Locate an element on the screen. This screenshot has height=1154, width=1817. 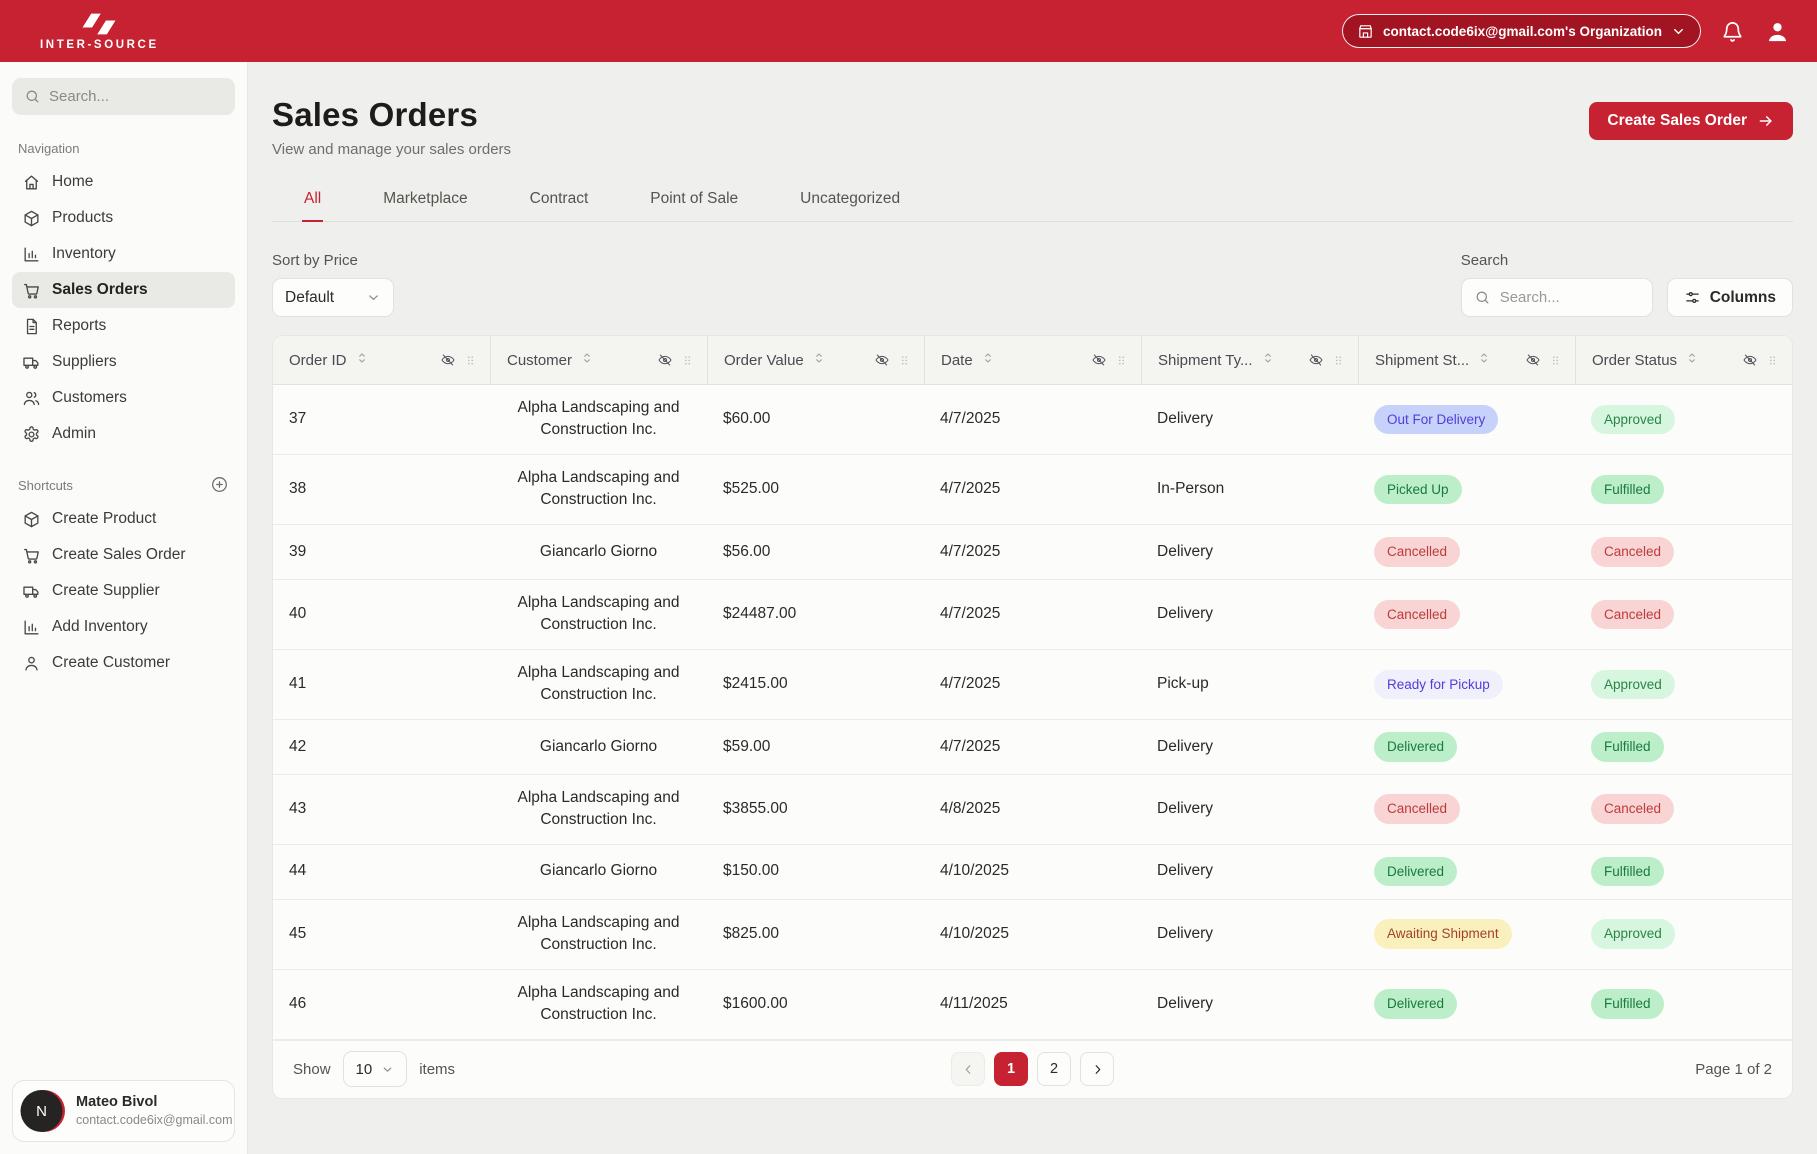
shortcut-item-add-inventory: Add Inventory is located at coordinates (123, 627).